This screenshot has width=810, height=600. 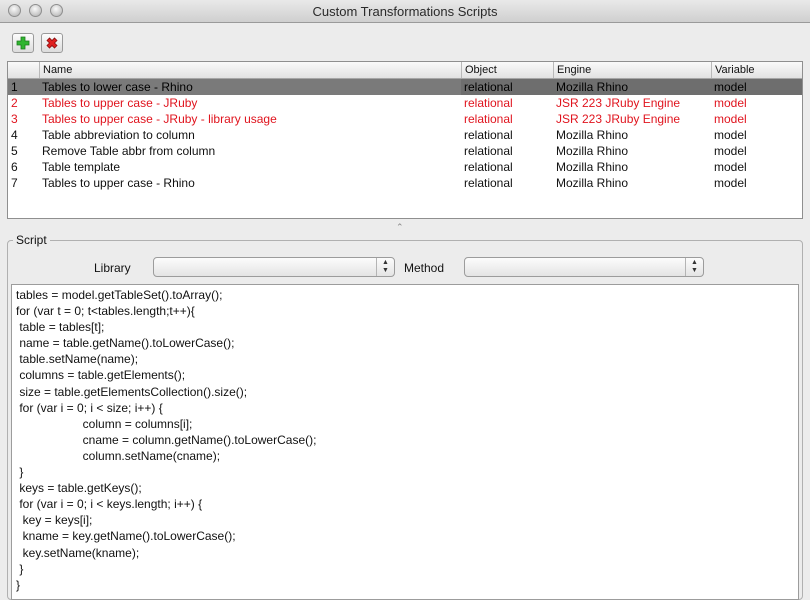 I want to click on x-icon, so click(x=52, y=43).